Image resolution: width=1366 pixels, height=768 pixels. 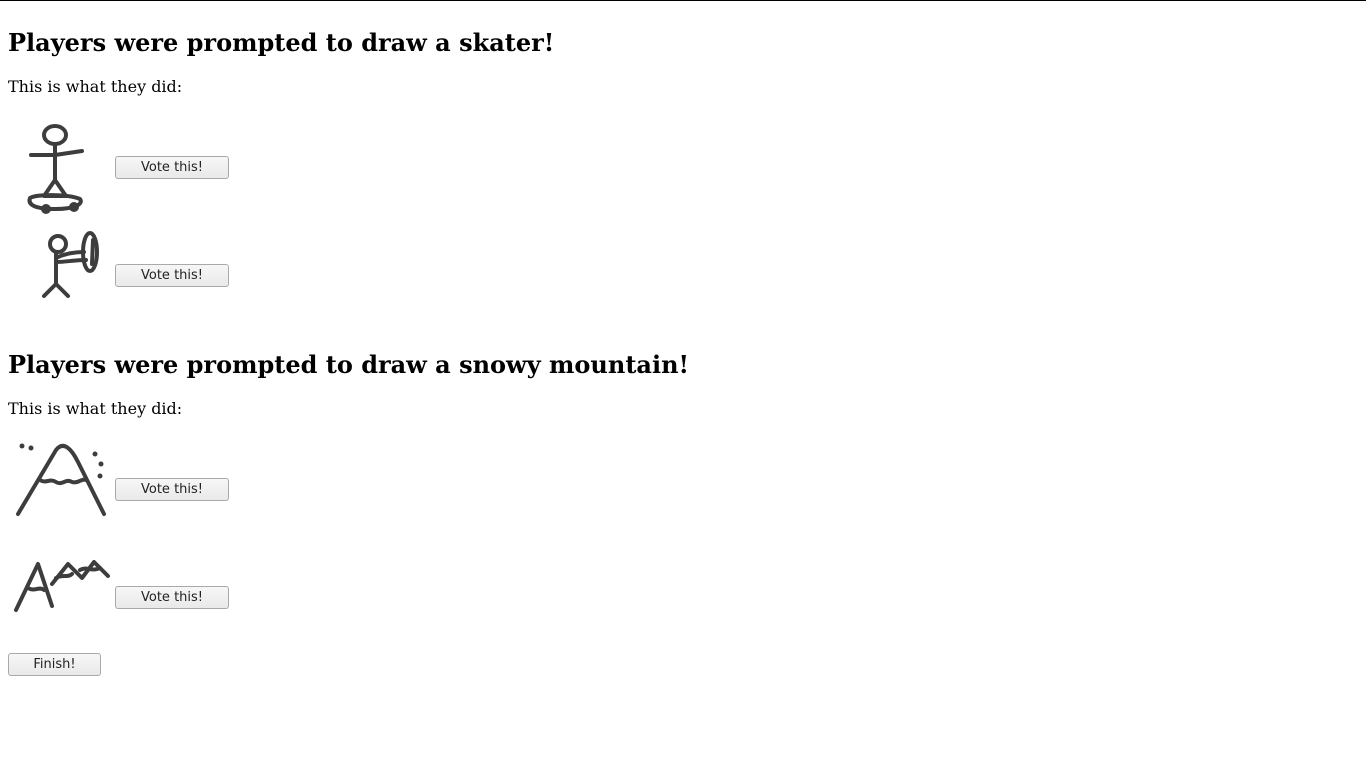 I want to click on top-border, so click(x=683, y=0).